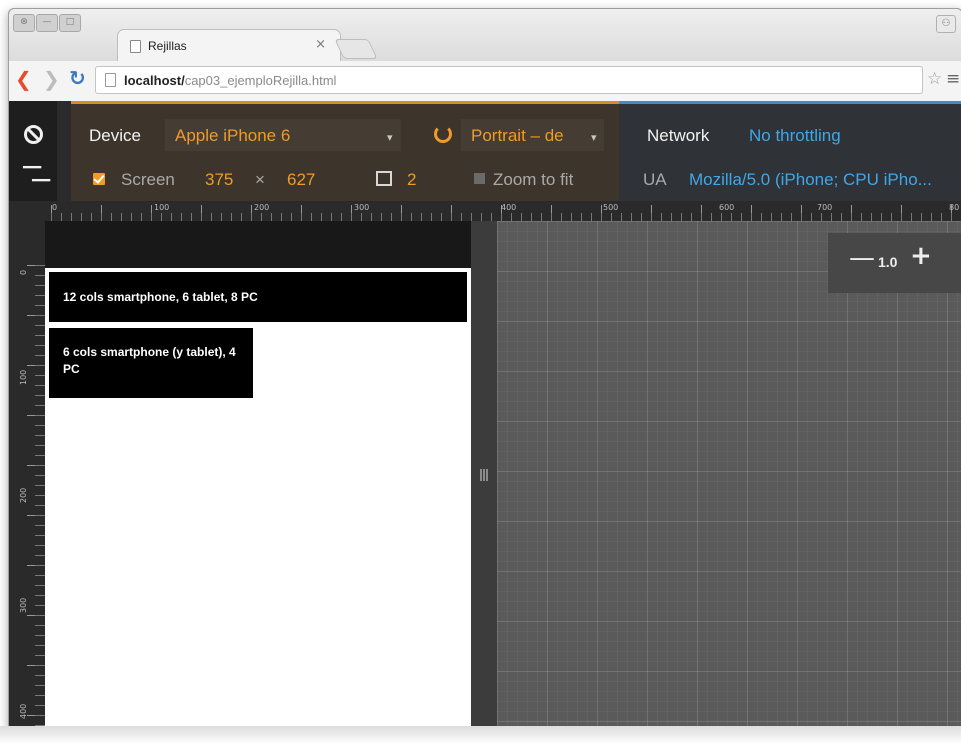  I want to click on bookmark-star-icon: ☆, so click(934, 79).